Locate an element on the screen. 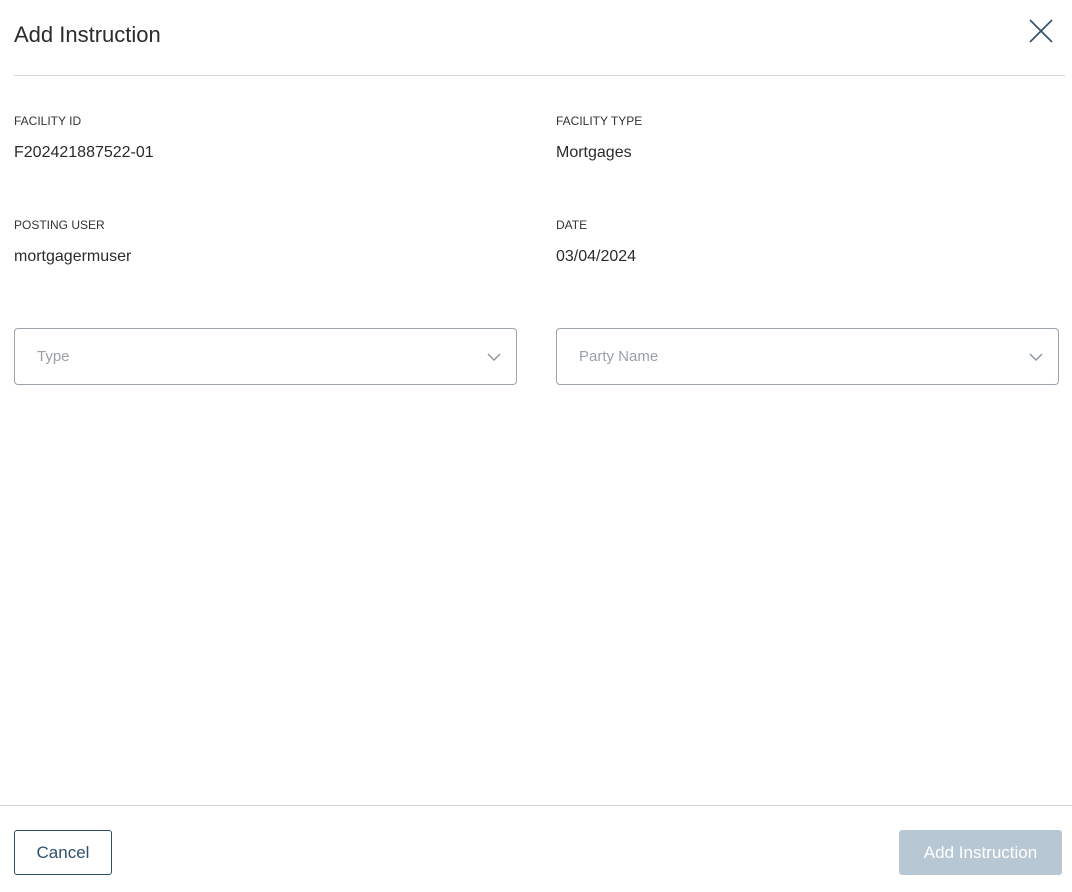 This screenshot has width=1072, height=892. close-button is located at coordinates (1041, 31).